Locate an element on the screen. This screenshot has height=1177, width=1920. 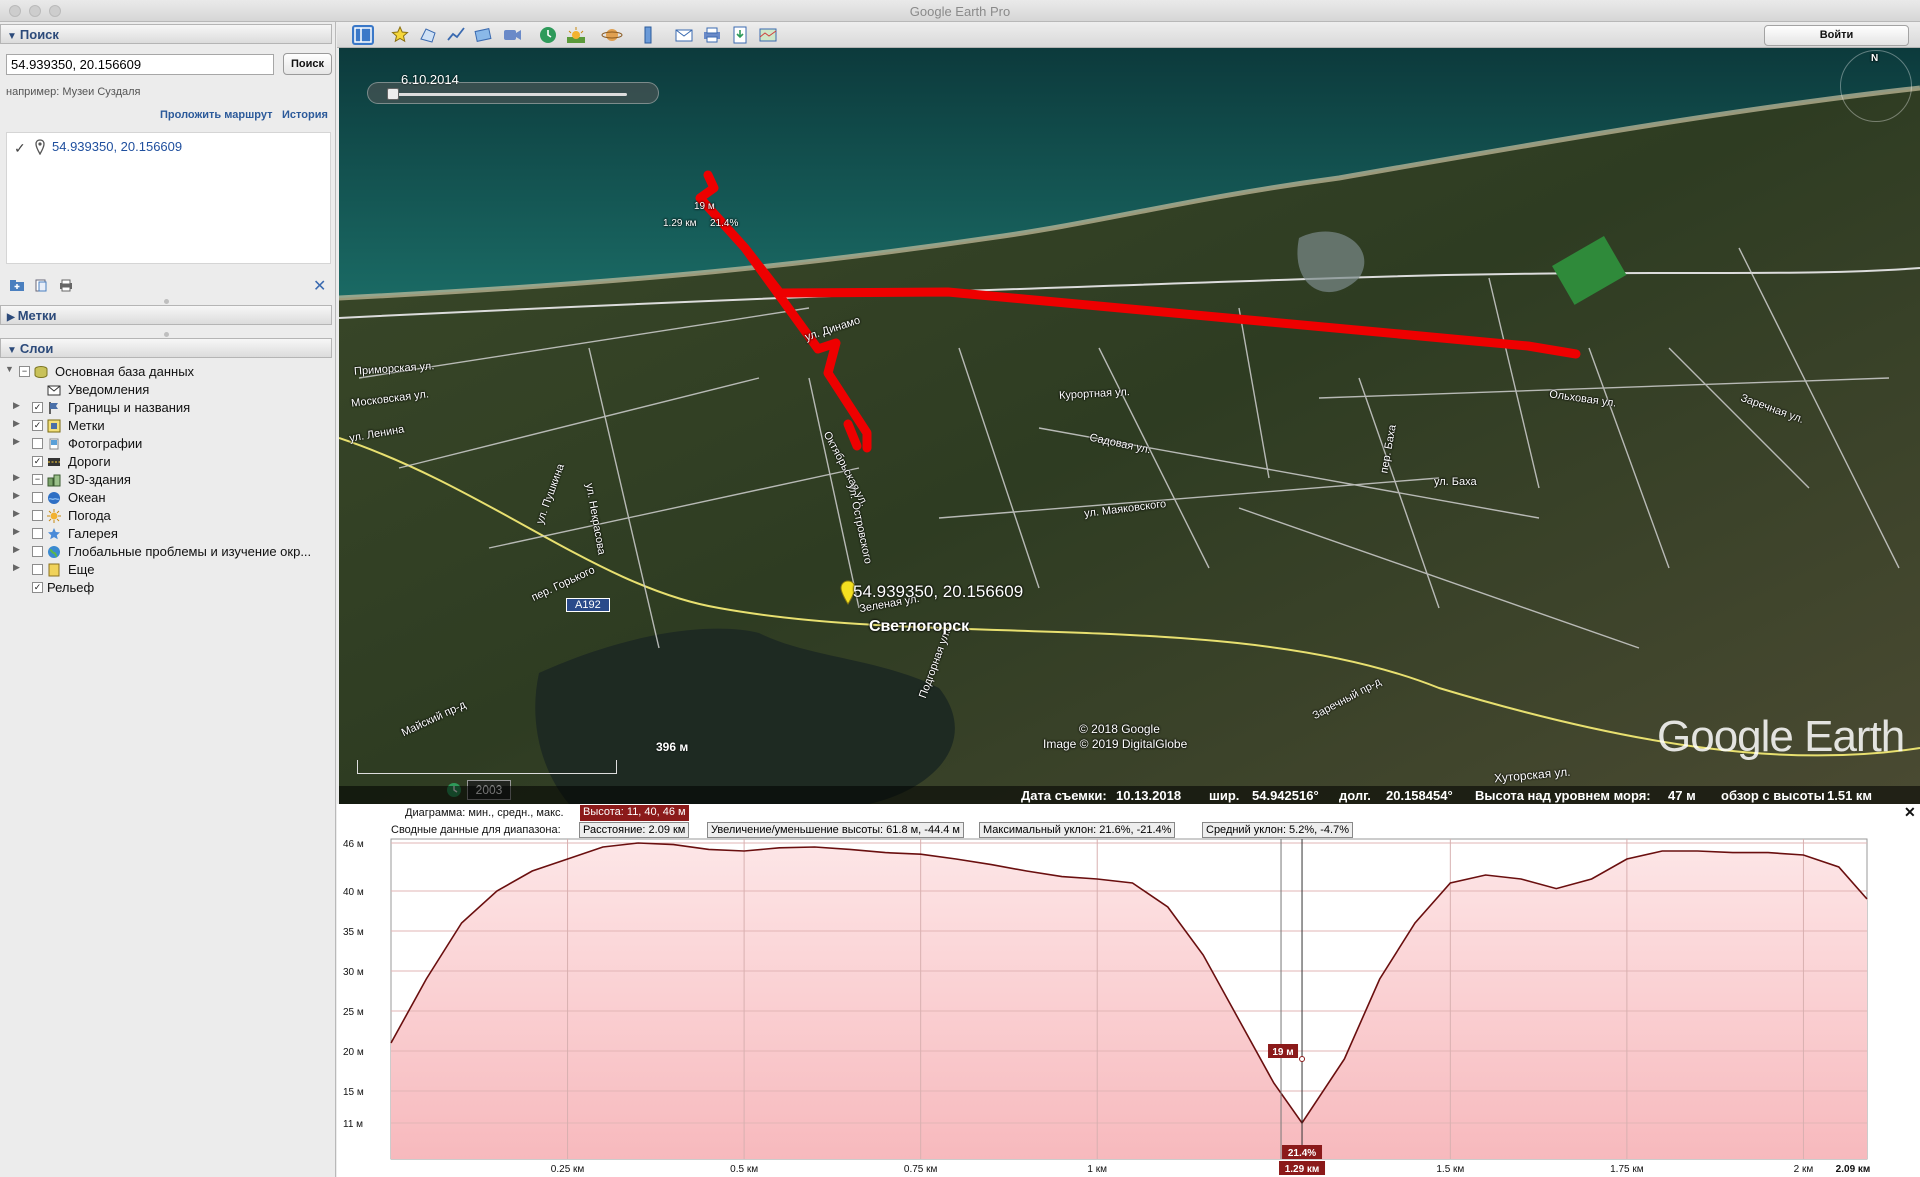
cursor-grade-label: 21.4% is located at coordinates (1302, 1153).